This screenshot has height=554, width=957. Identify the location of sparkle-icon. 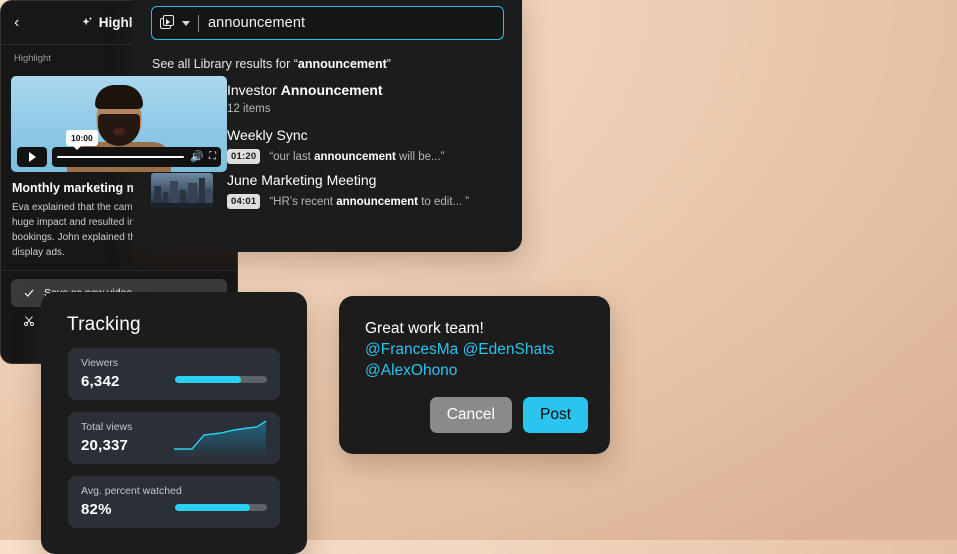
(87, 21).